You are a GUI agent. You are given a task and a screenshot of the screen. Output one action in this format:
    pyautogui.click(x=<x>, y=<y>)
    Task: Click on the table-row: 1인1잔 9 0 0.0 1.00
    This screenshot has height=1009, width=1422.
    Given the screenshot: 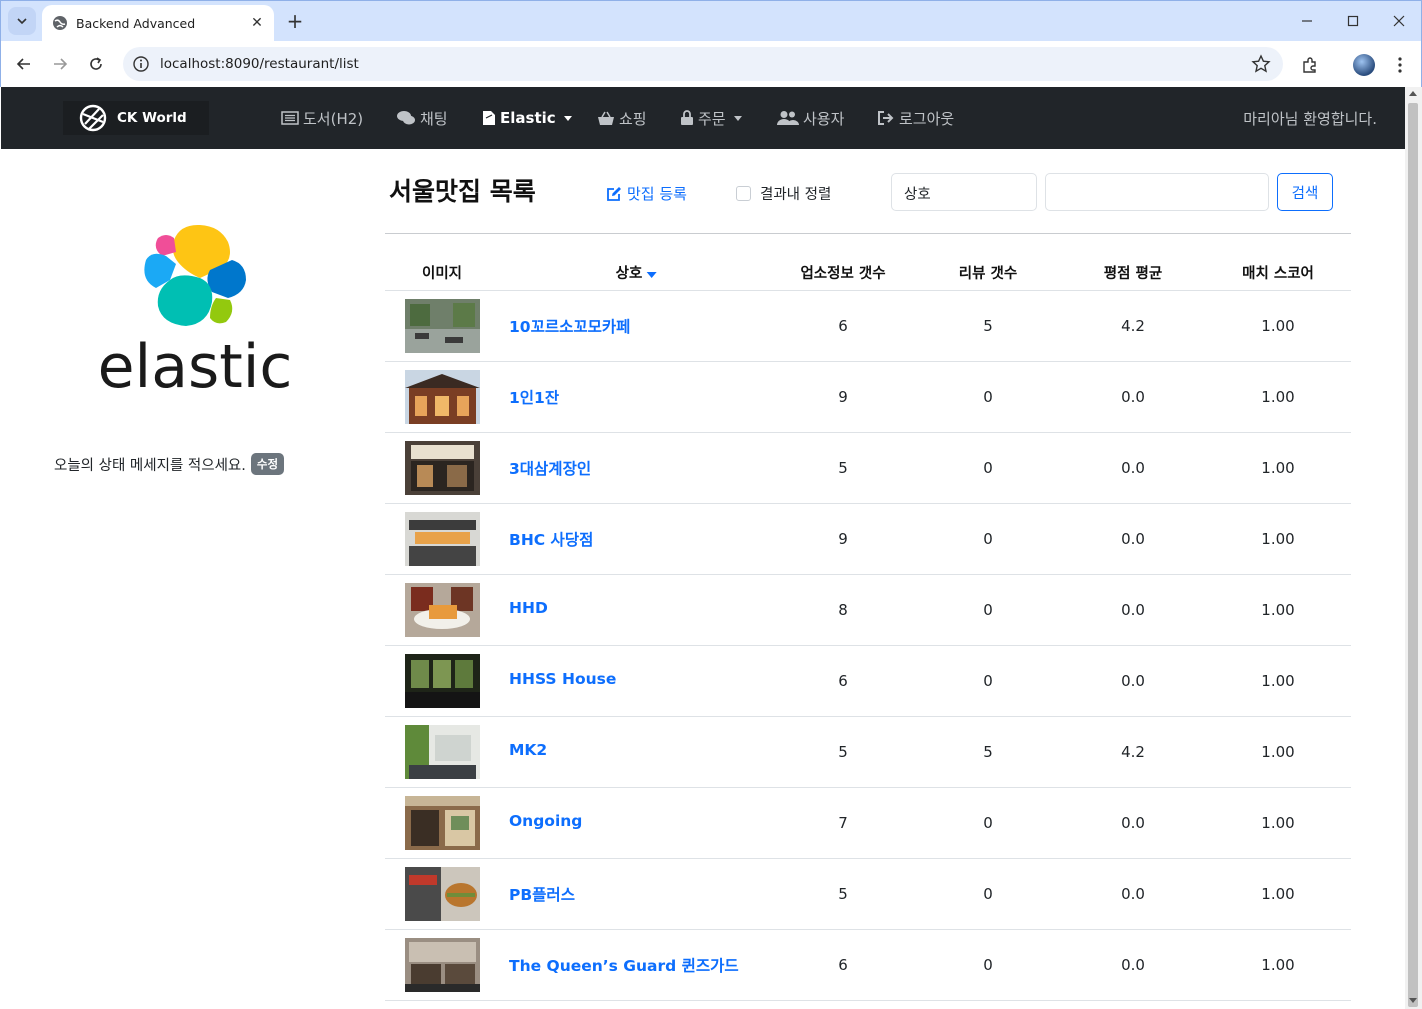 What is the action you would take?
    pyautogui.click(x=868, y=397)
    